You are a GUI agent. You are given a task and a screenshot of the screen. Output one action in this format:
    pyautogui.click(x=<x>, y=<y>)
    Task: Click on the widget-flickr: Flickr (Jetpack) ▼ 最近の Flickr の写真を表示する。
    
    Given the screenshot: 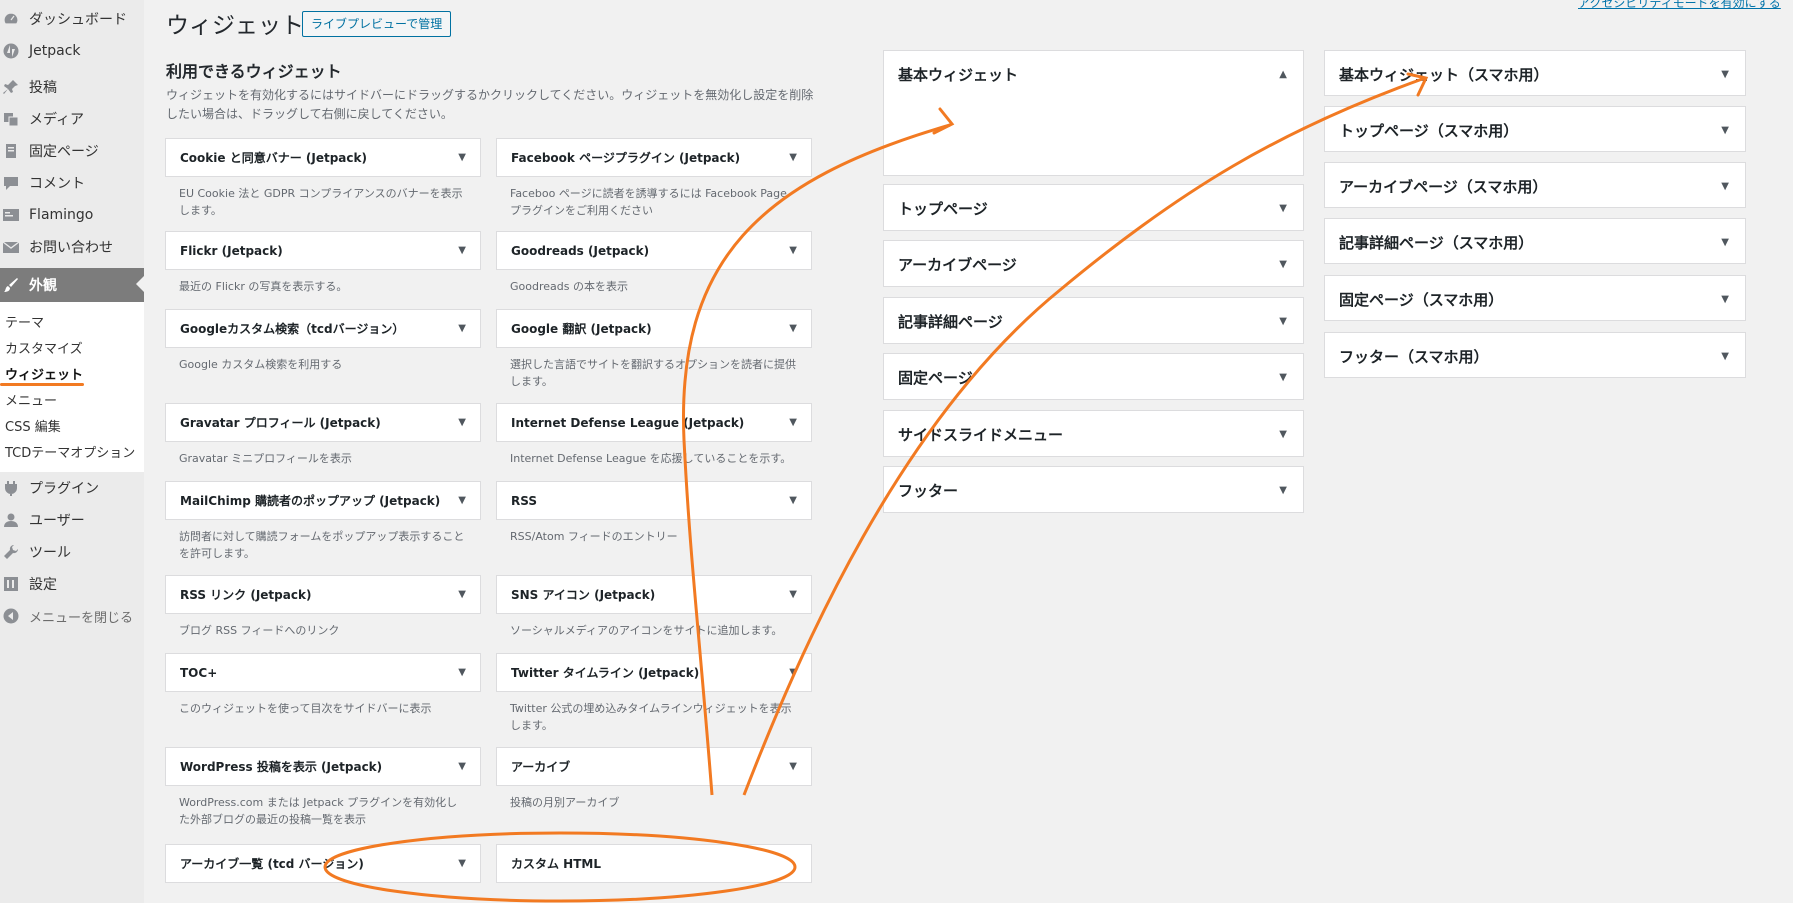 What is the action you would take?
    pyautogui.click(x=323, y=263)
    